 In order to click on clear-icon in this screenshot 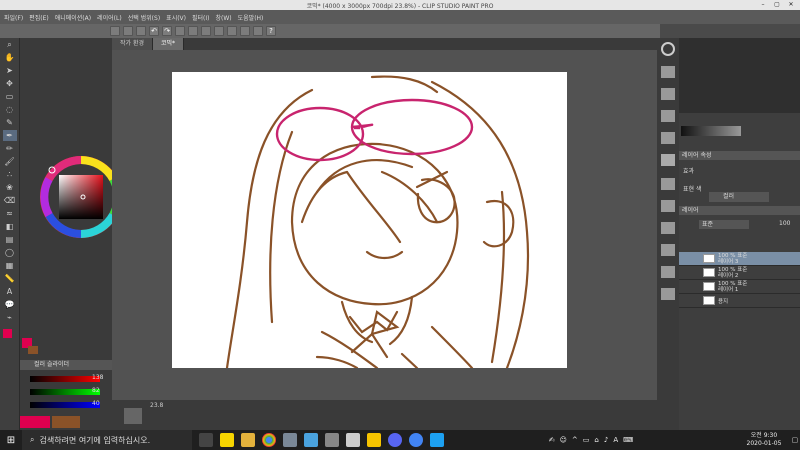, I will do `click(180, 31)`.